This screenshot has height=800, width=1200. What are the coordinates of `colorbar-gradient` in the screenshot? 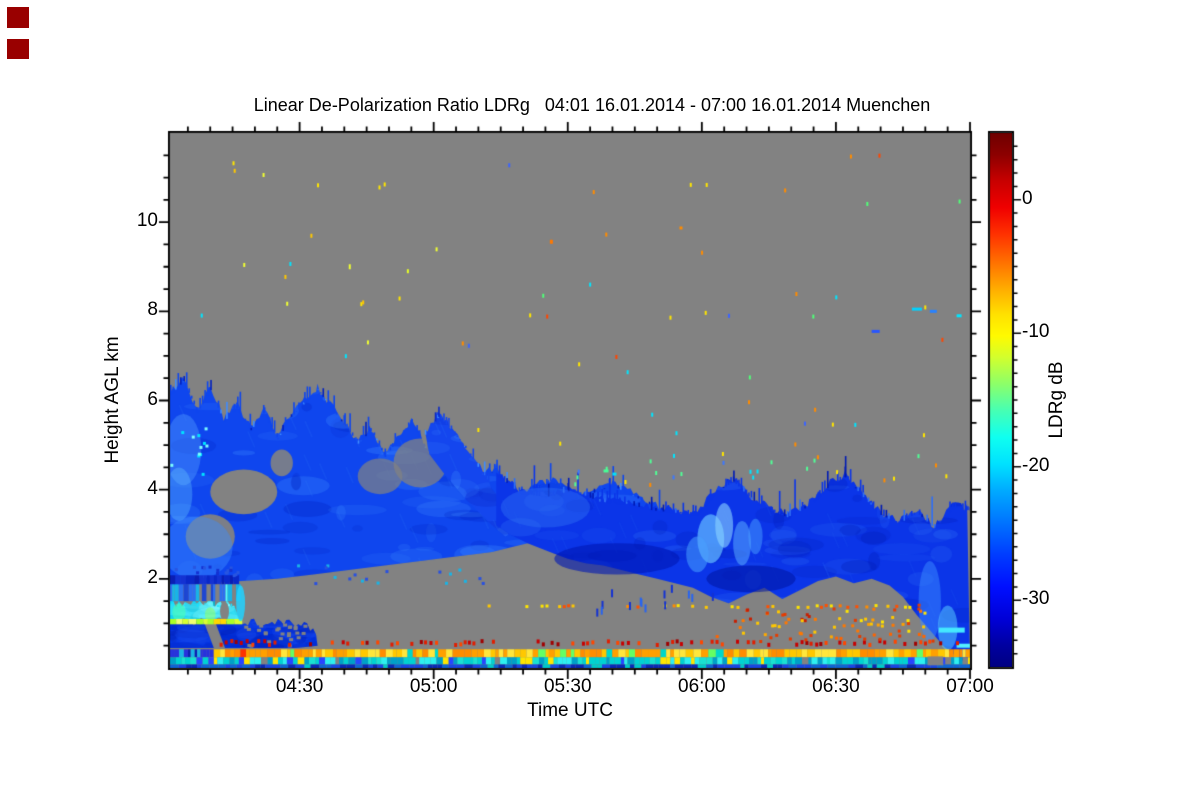 It's located at (1001, 400).